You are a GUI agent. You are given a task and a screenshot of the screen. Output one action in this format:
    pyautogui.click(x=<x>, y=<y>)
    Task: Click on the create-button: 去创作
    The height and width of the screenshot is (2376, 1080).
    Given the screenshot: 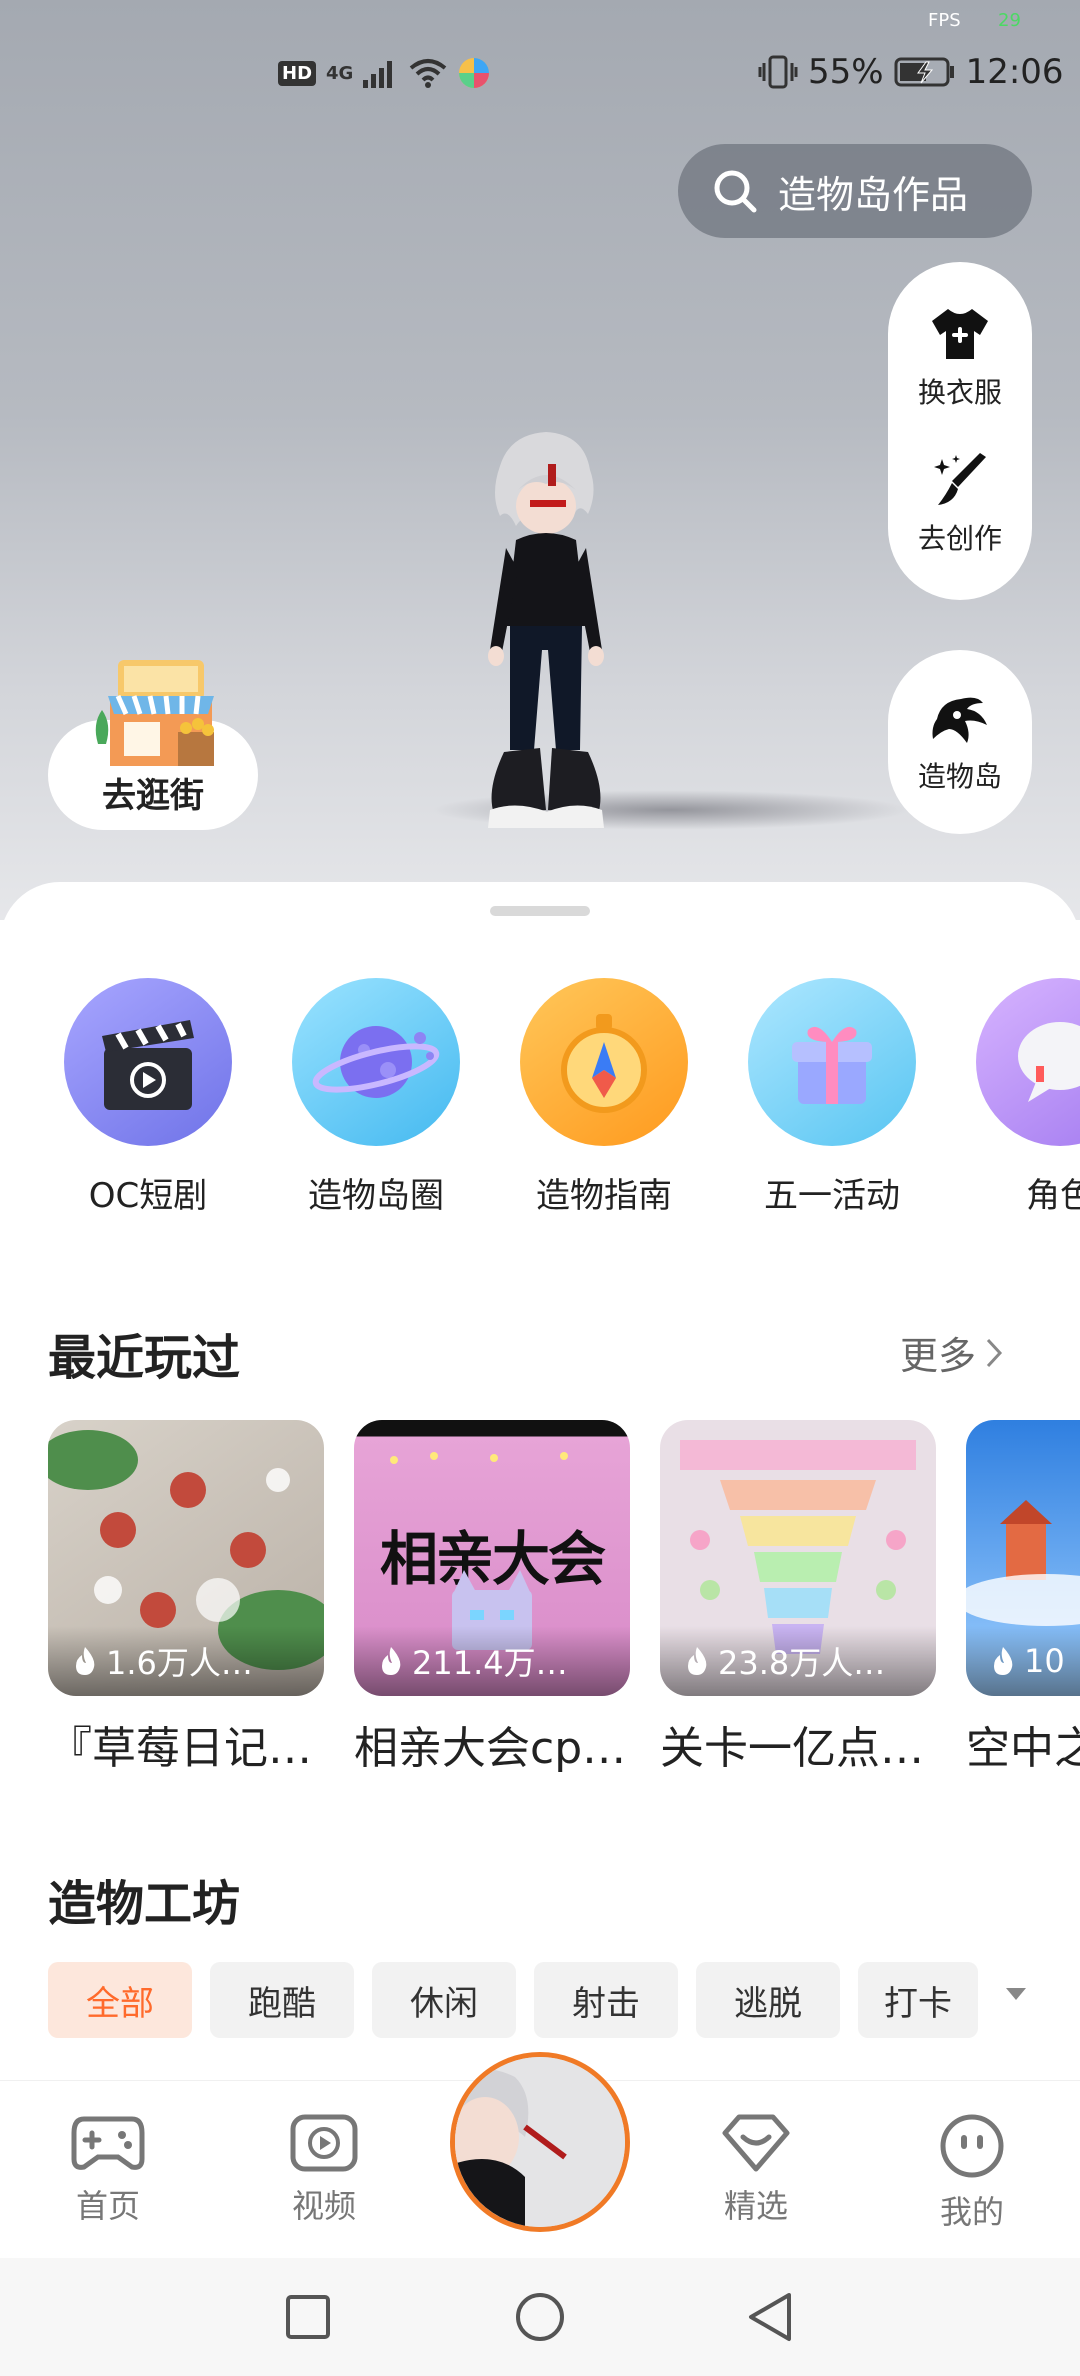 What is the action you would take?
    pyautogui.click(x=960, y=504)
    